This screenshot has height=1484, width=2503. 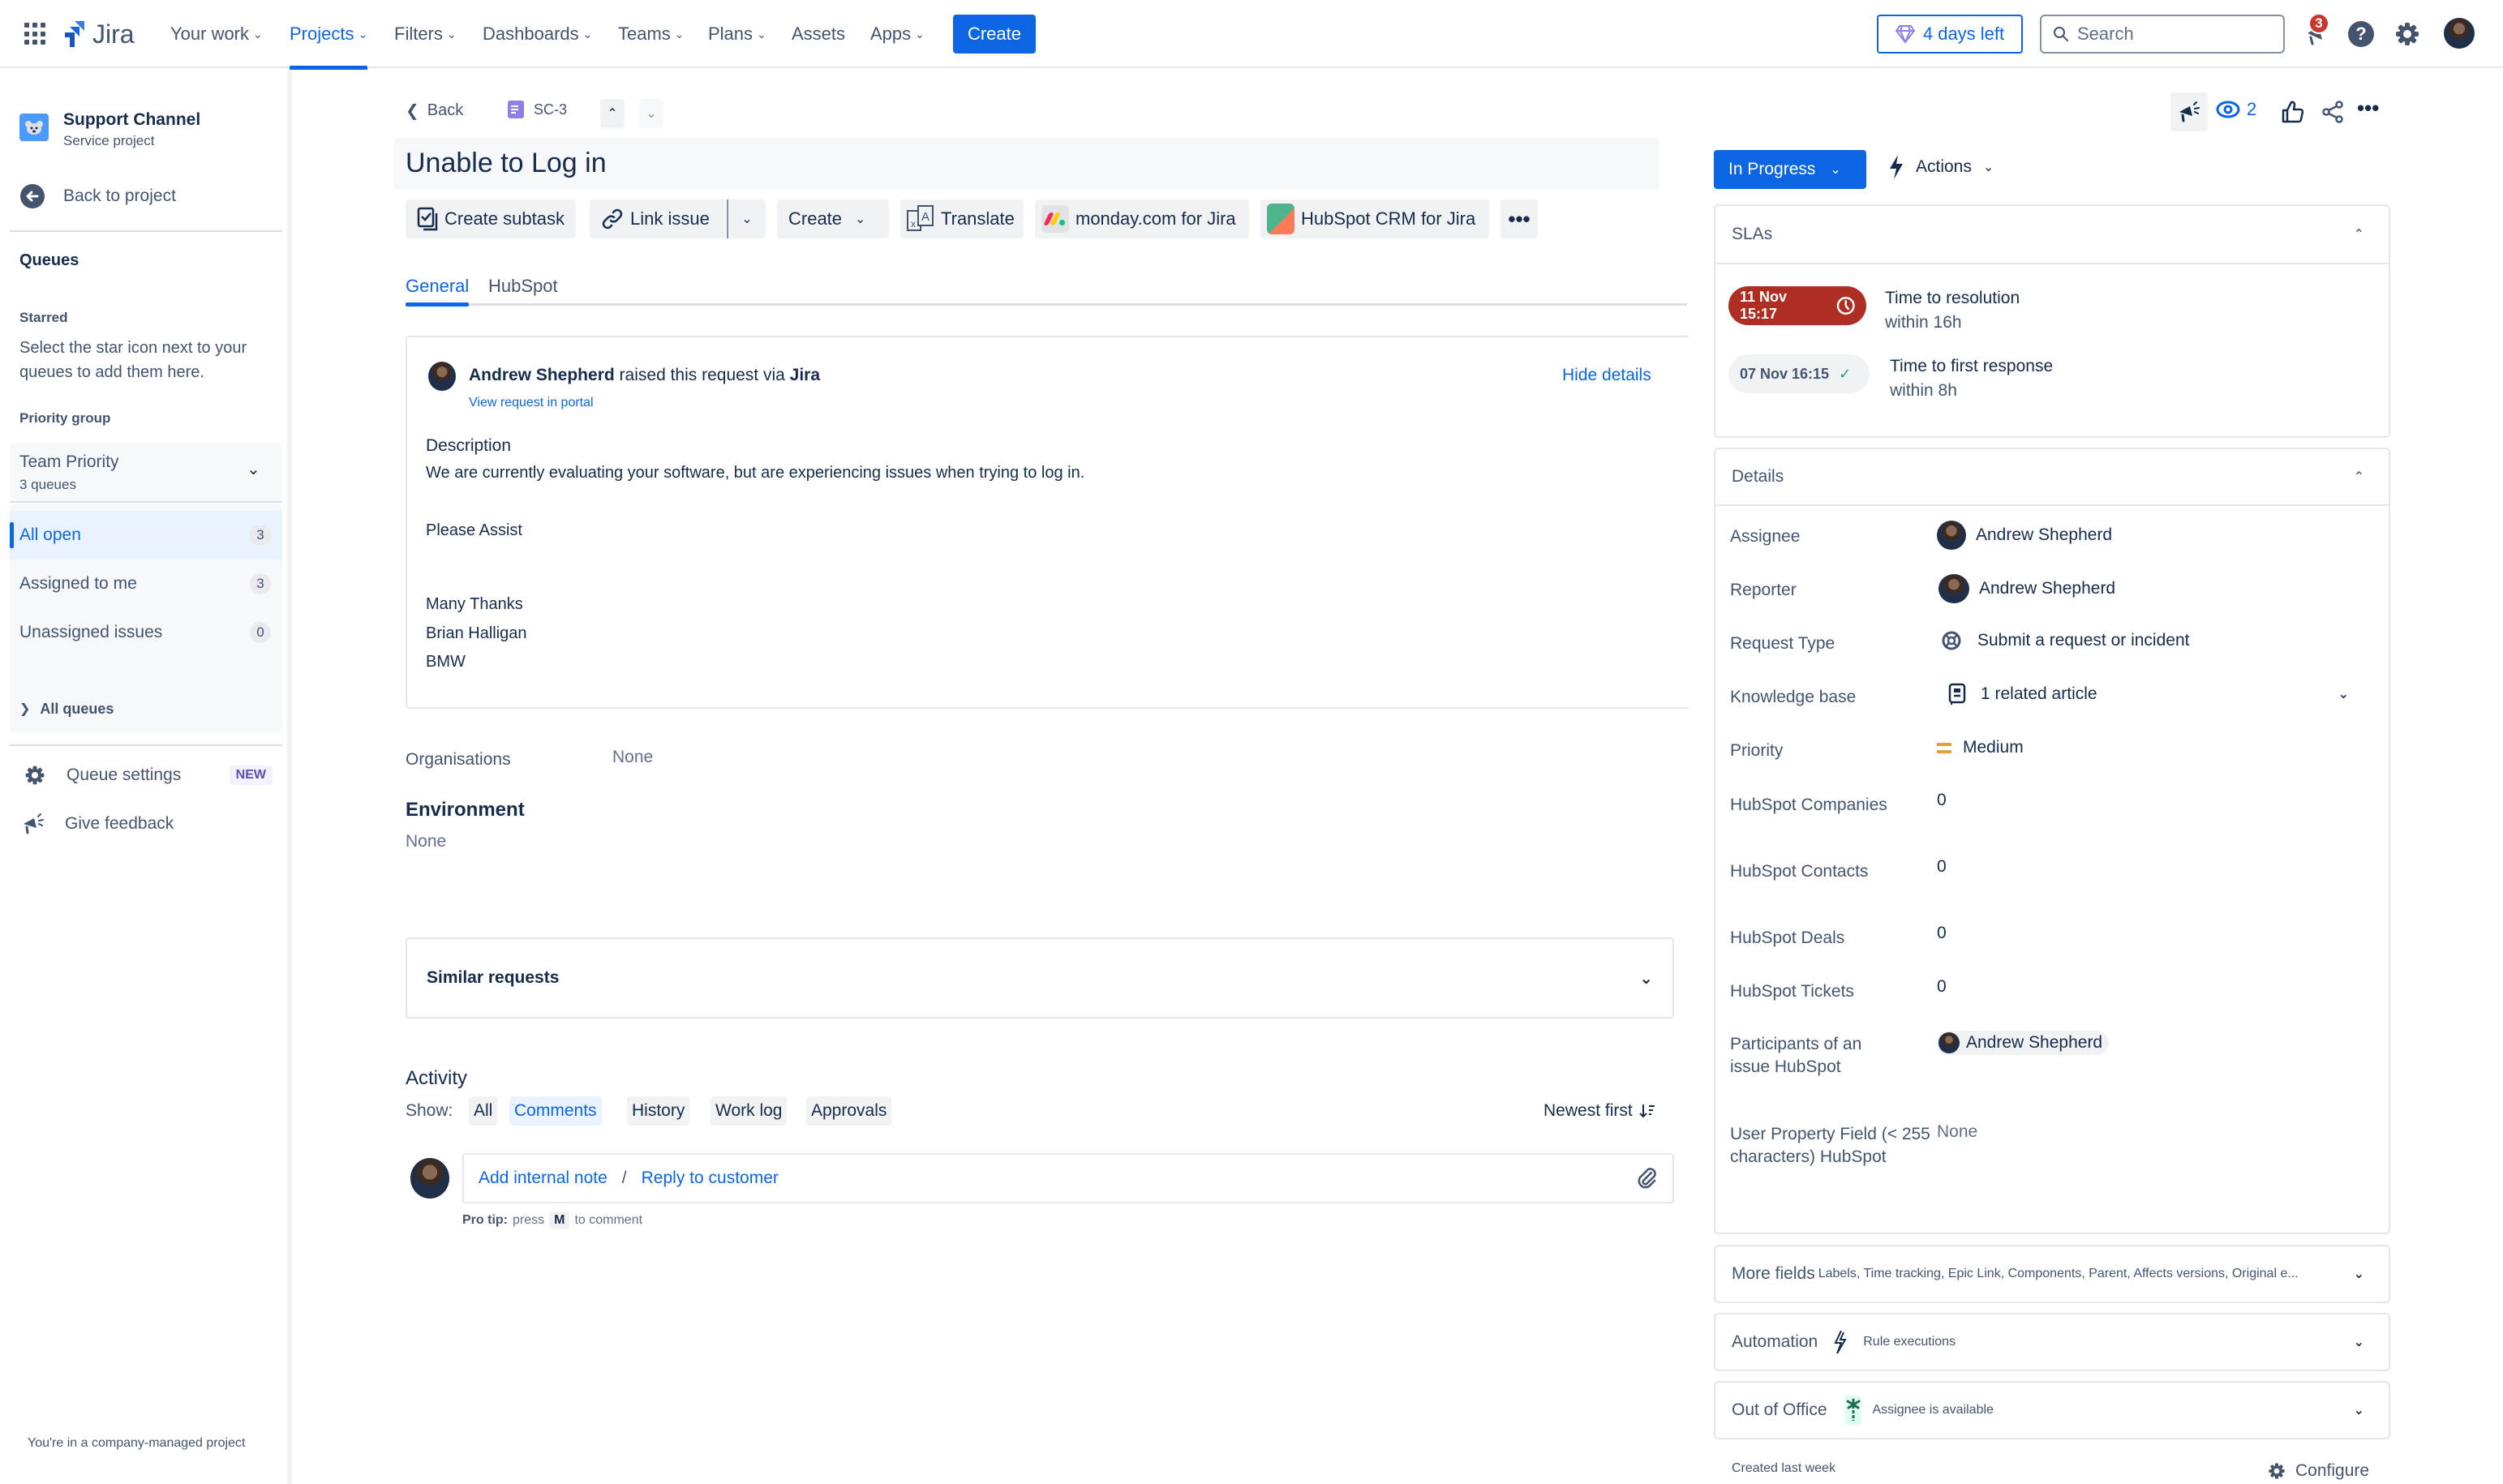 I want to click on watchers-button: 2, so click(x=2236, y=109).